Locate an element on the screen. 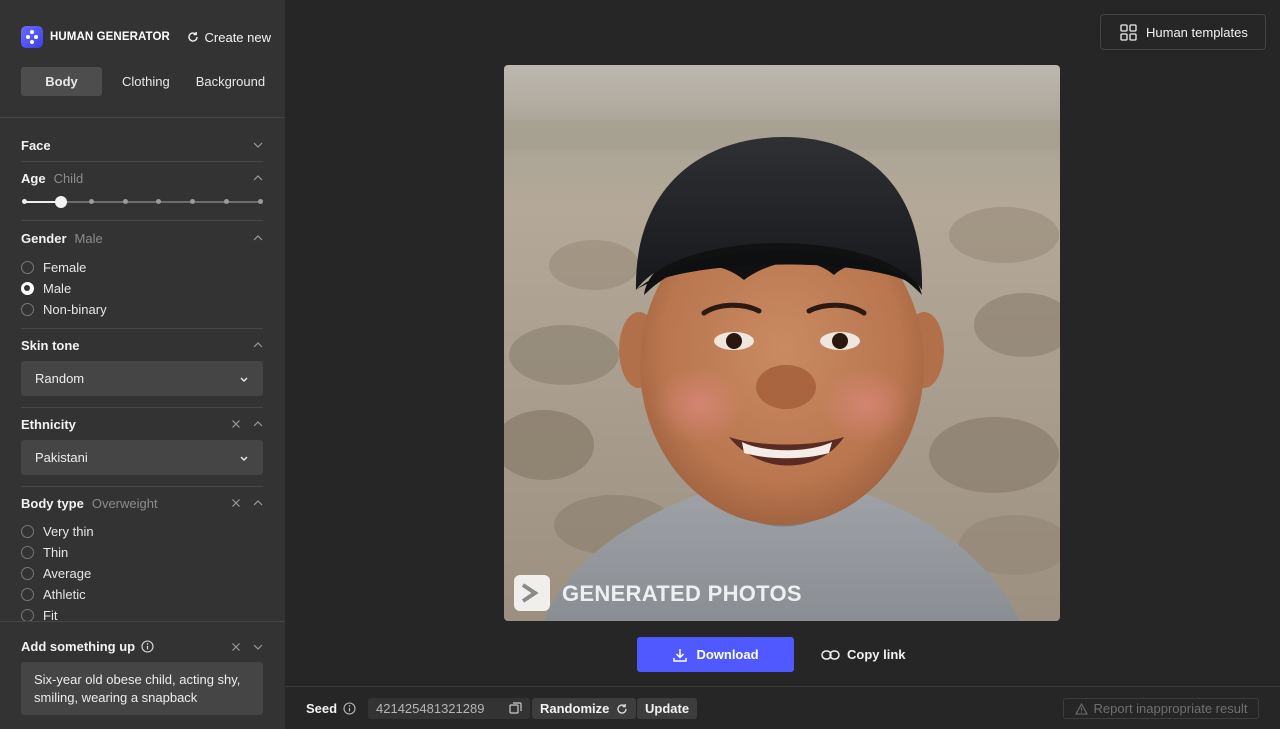 The height and width of the screenshot is (729, 1280). refresh-icon is located at coordinates (192, 37).